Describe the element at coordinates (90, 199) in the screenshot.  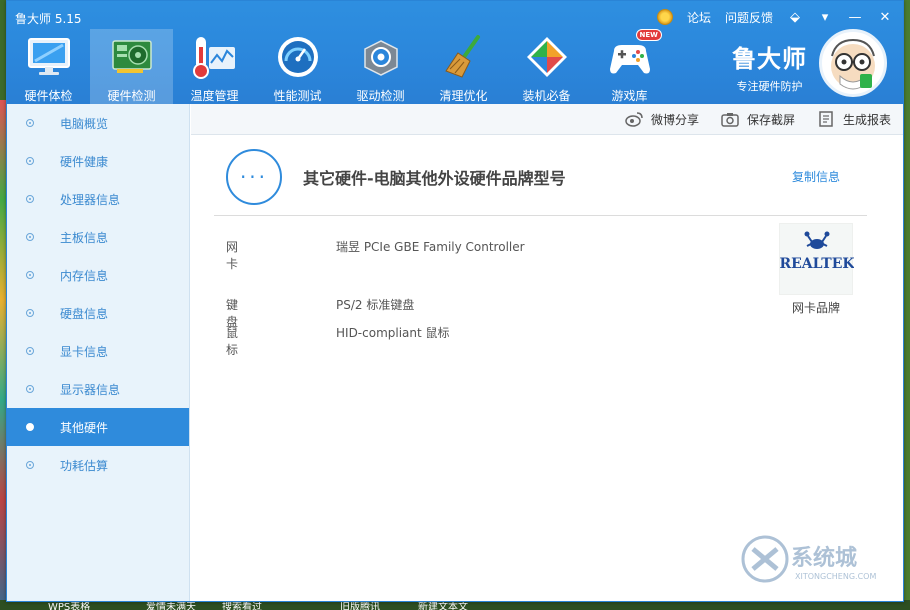
I see `sidebar-item-label: 处理器信息` at that location.